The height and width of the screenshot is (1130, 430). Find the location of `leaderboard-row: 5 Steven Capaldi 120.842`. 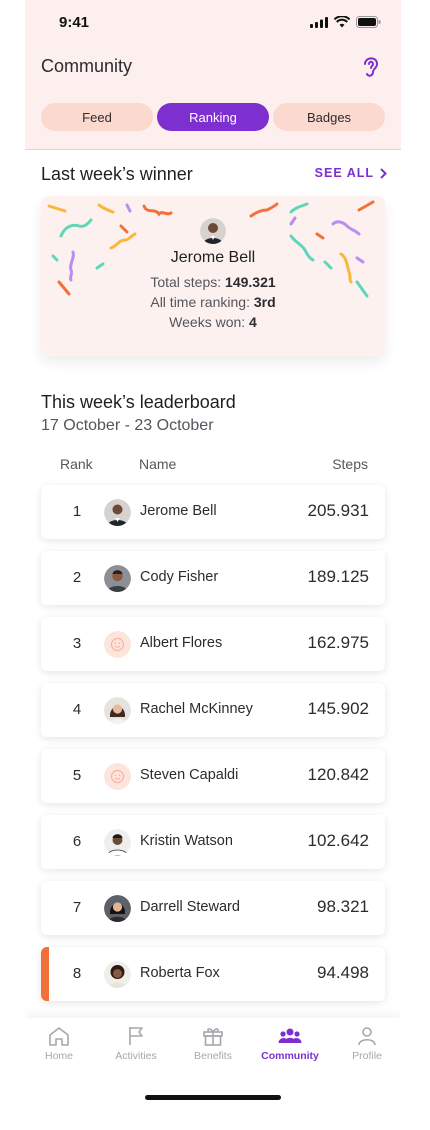

leaderboard-row: 5 Steven Capaldi 120.842 is located at coordinates (213, 776).